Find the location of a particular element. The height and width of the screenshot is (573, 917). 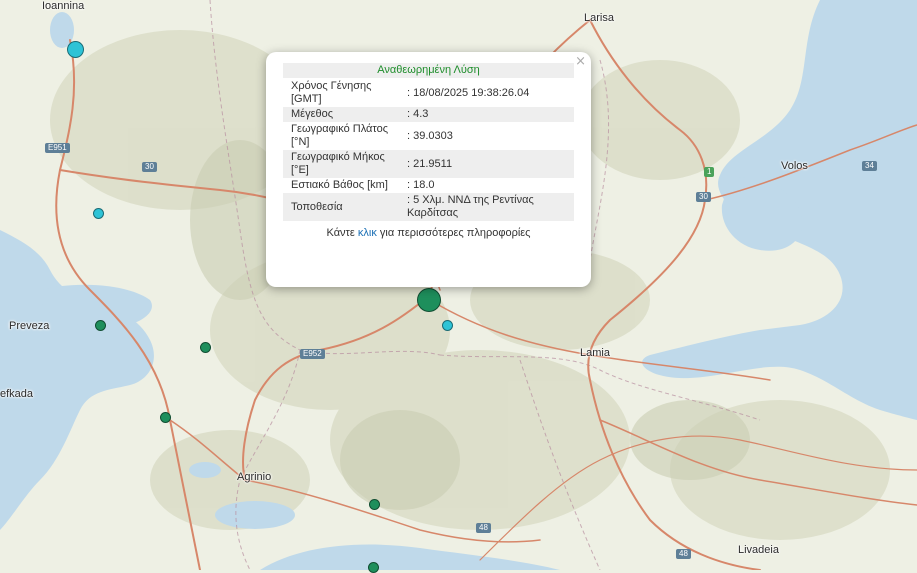

road-shield-48: 48 is located at coordinates (483, 528).